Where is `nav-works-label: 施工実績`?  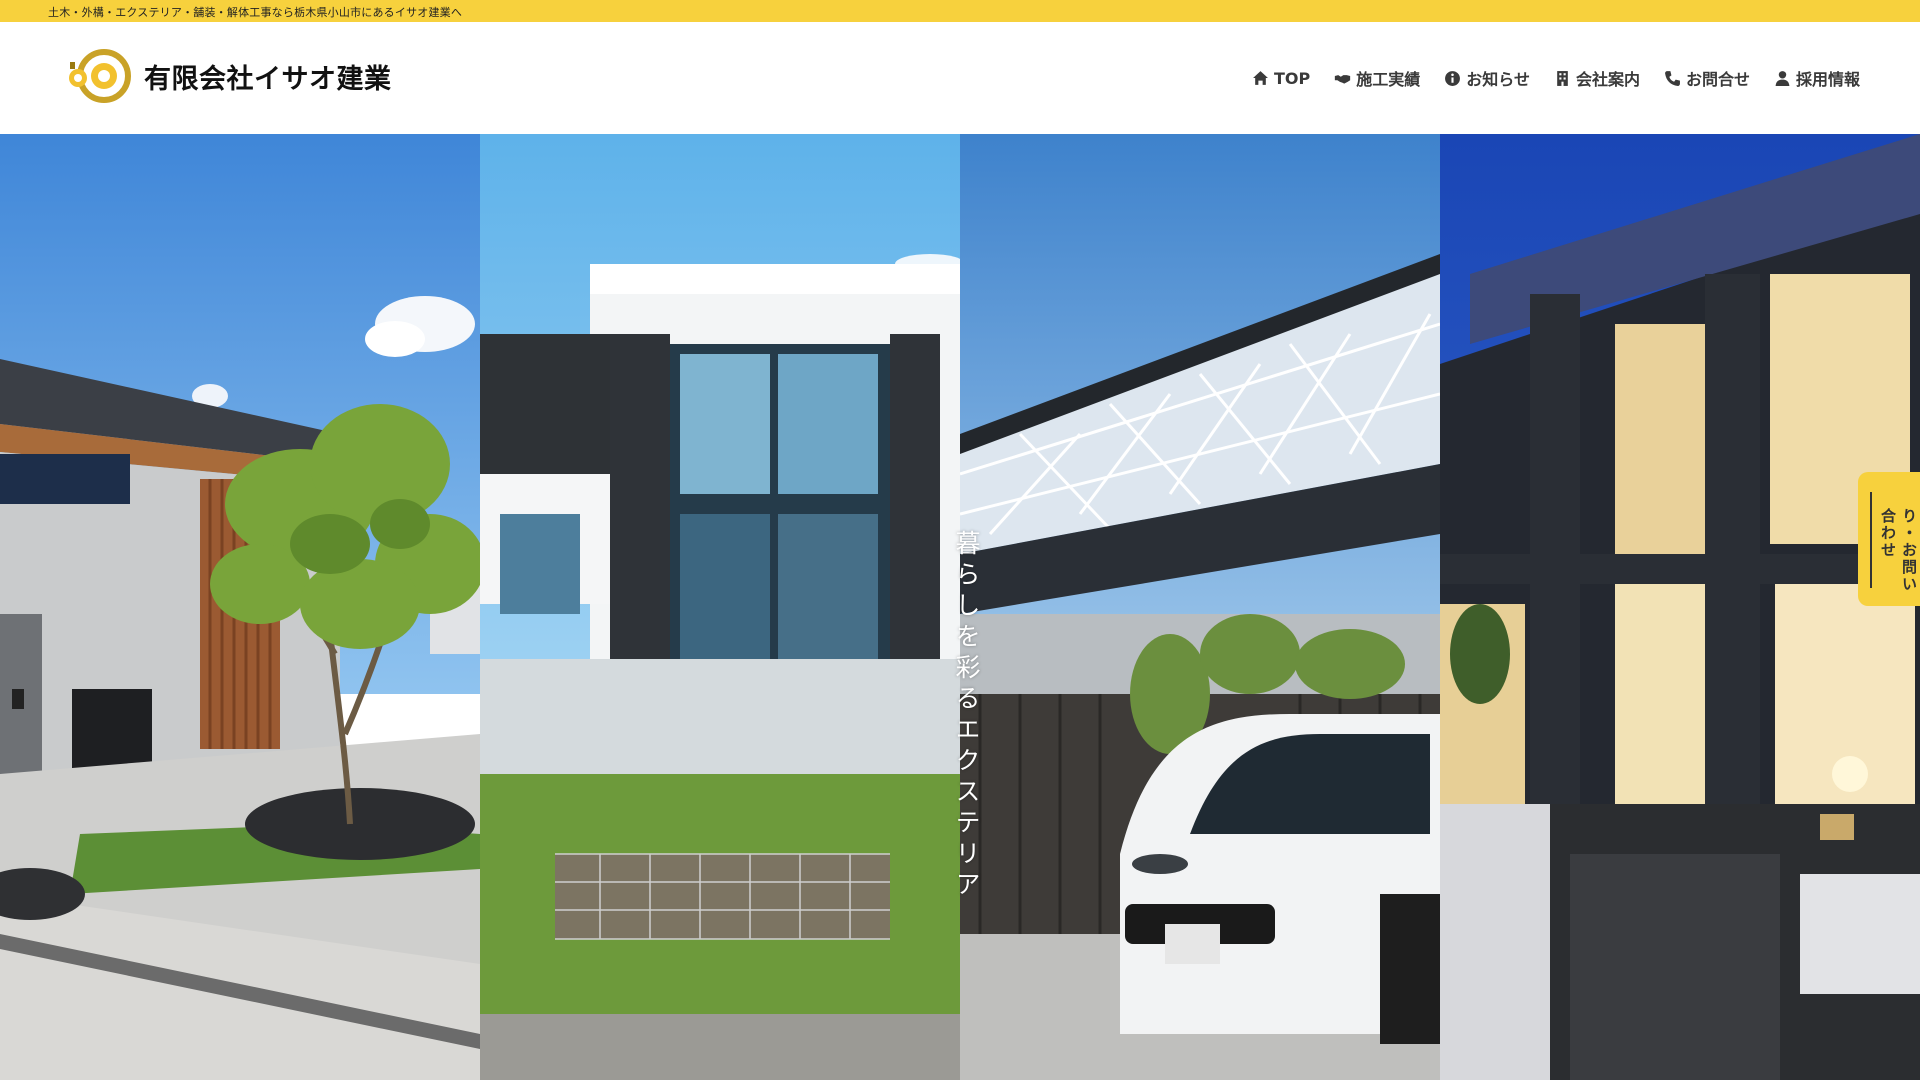 nav-works-label: 施工実績 is located at coordinates (1388, 79).